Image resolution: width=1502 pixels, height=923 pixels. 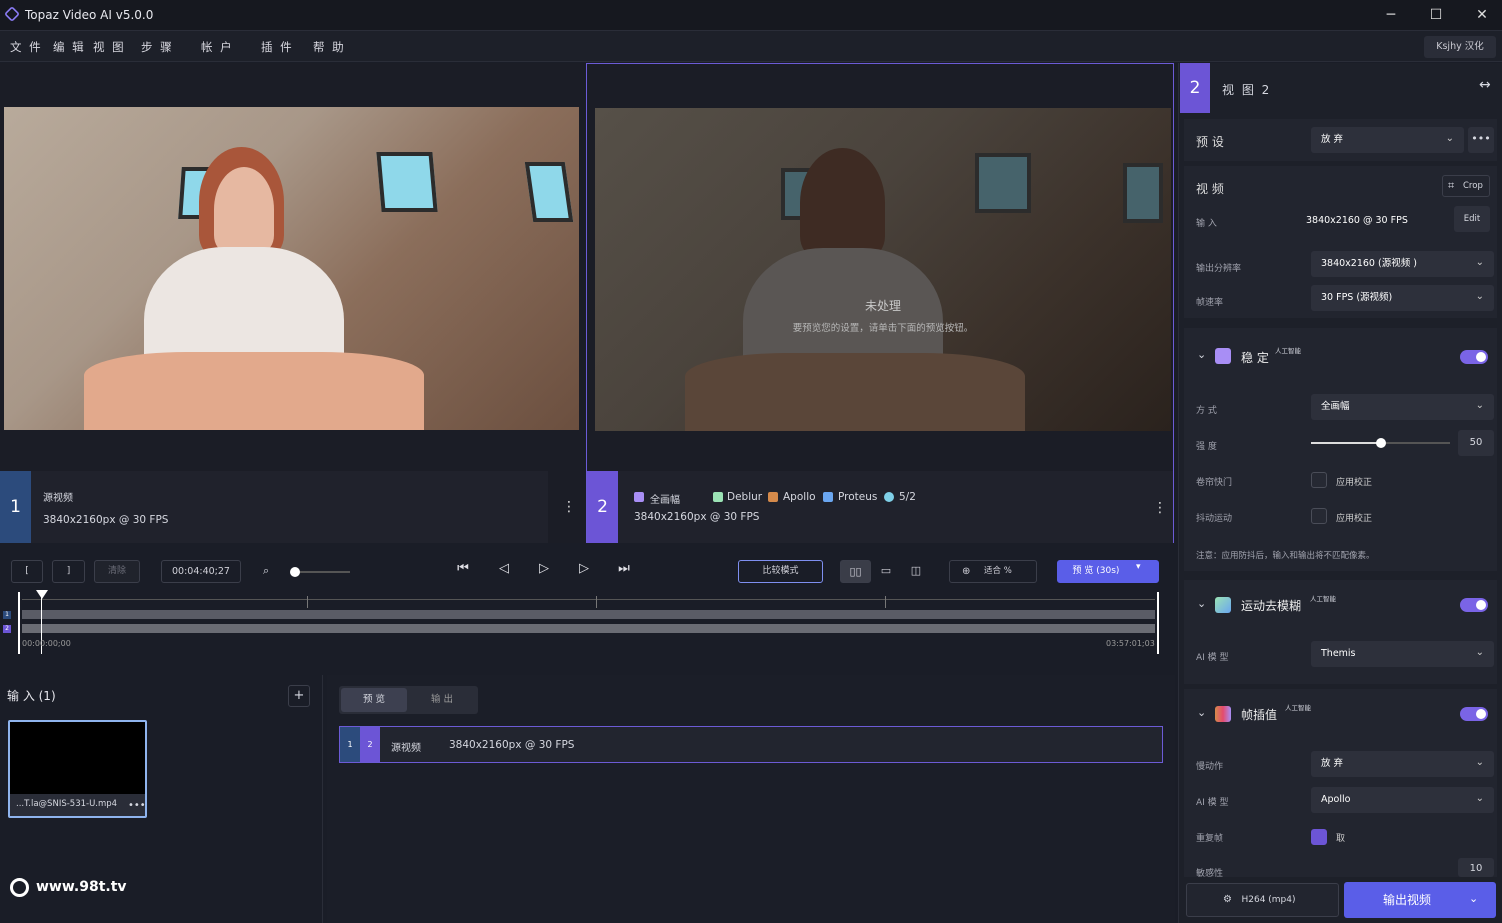 What do you see at coordinates (1262, 900) in the screenshot?
I see `codec-select: H264 (mp4) ⚙` at bounding box center [1262, 900].